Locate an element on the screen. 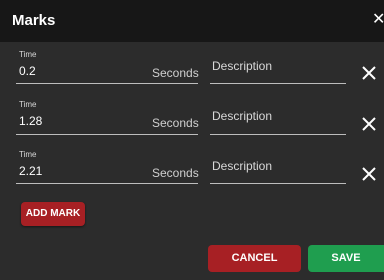 The height and width of the screenshot is (280, 384). dialog-title: Marks is located at coordinates (34, 20).